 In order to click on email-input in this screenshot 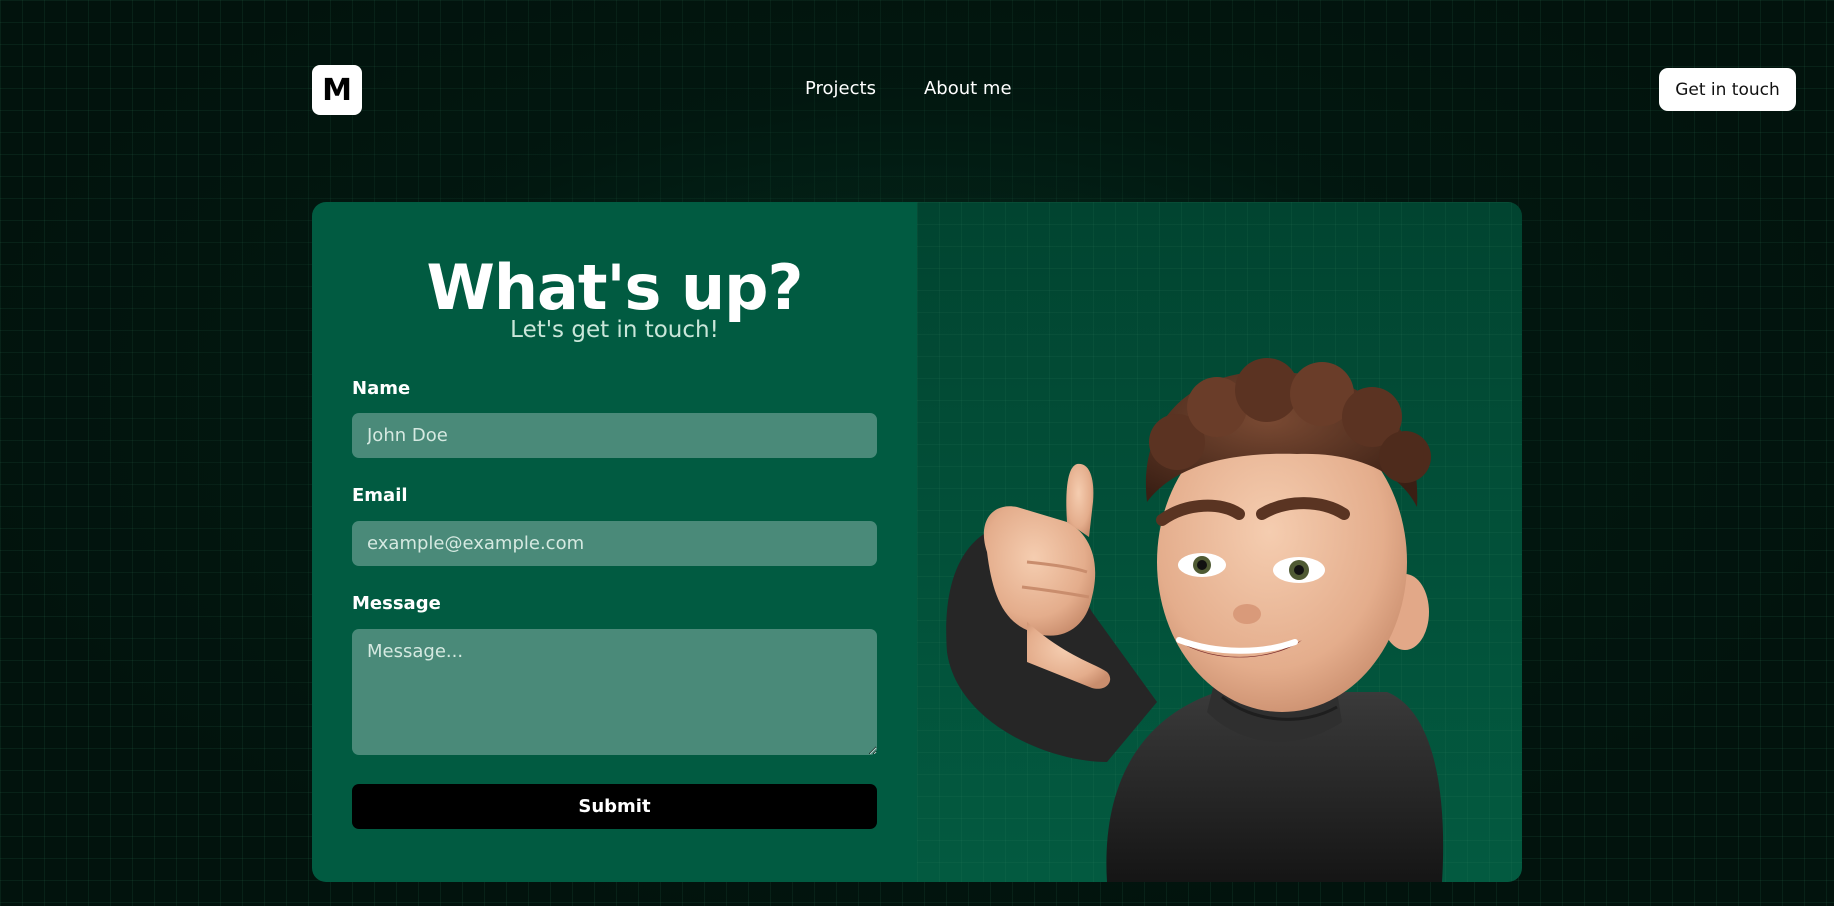, I will do `click(614, 543)`.